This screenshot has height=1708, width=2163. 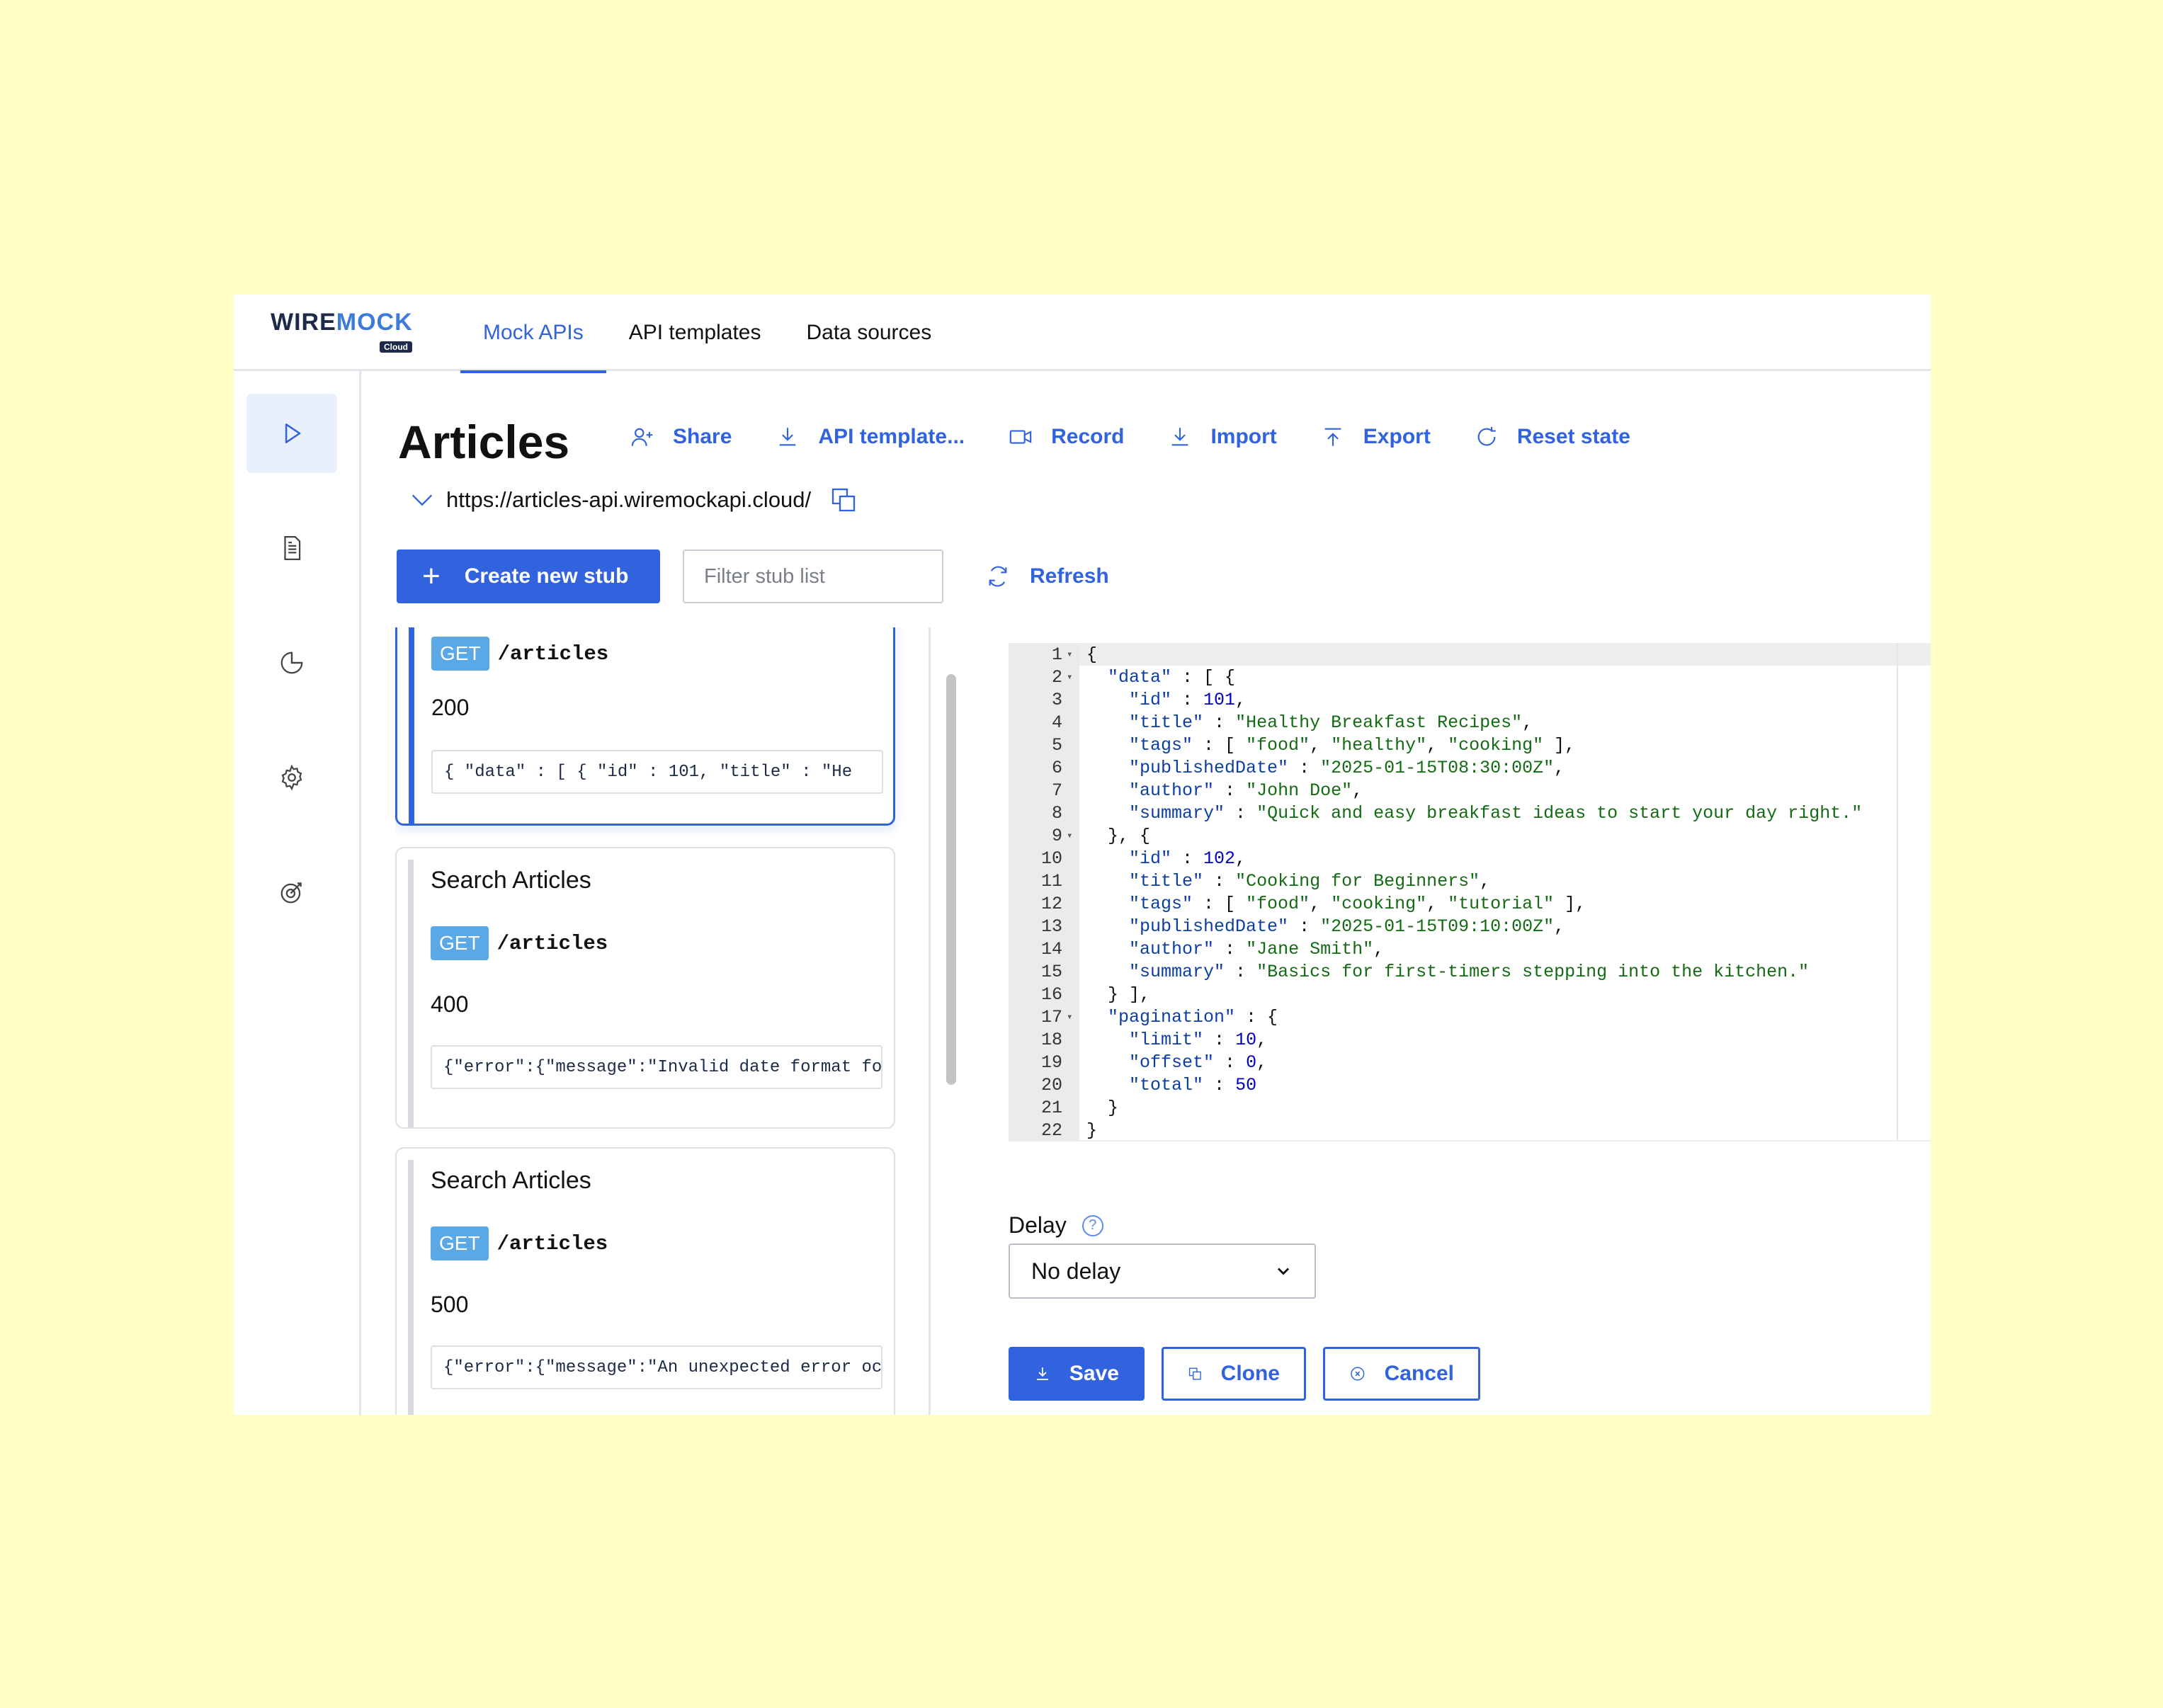 I want to click on gear-icon, so click(x=291, y=777).